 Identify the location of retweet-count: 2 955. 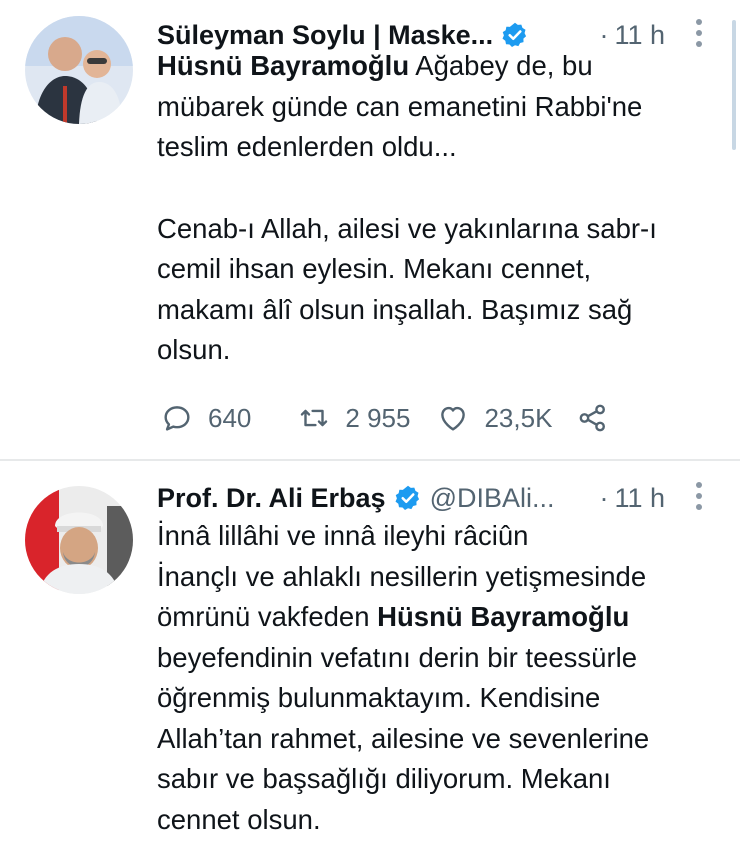
(378, 417).